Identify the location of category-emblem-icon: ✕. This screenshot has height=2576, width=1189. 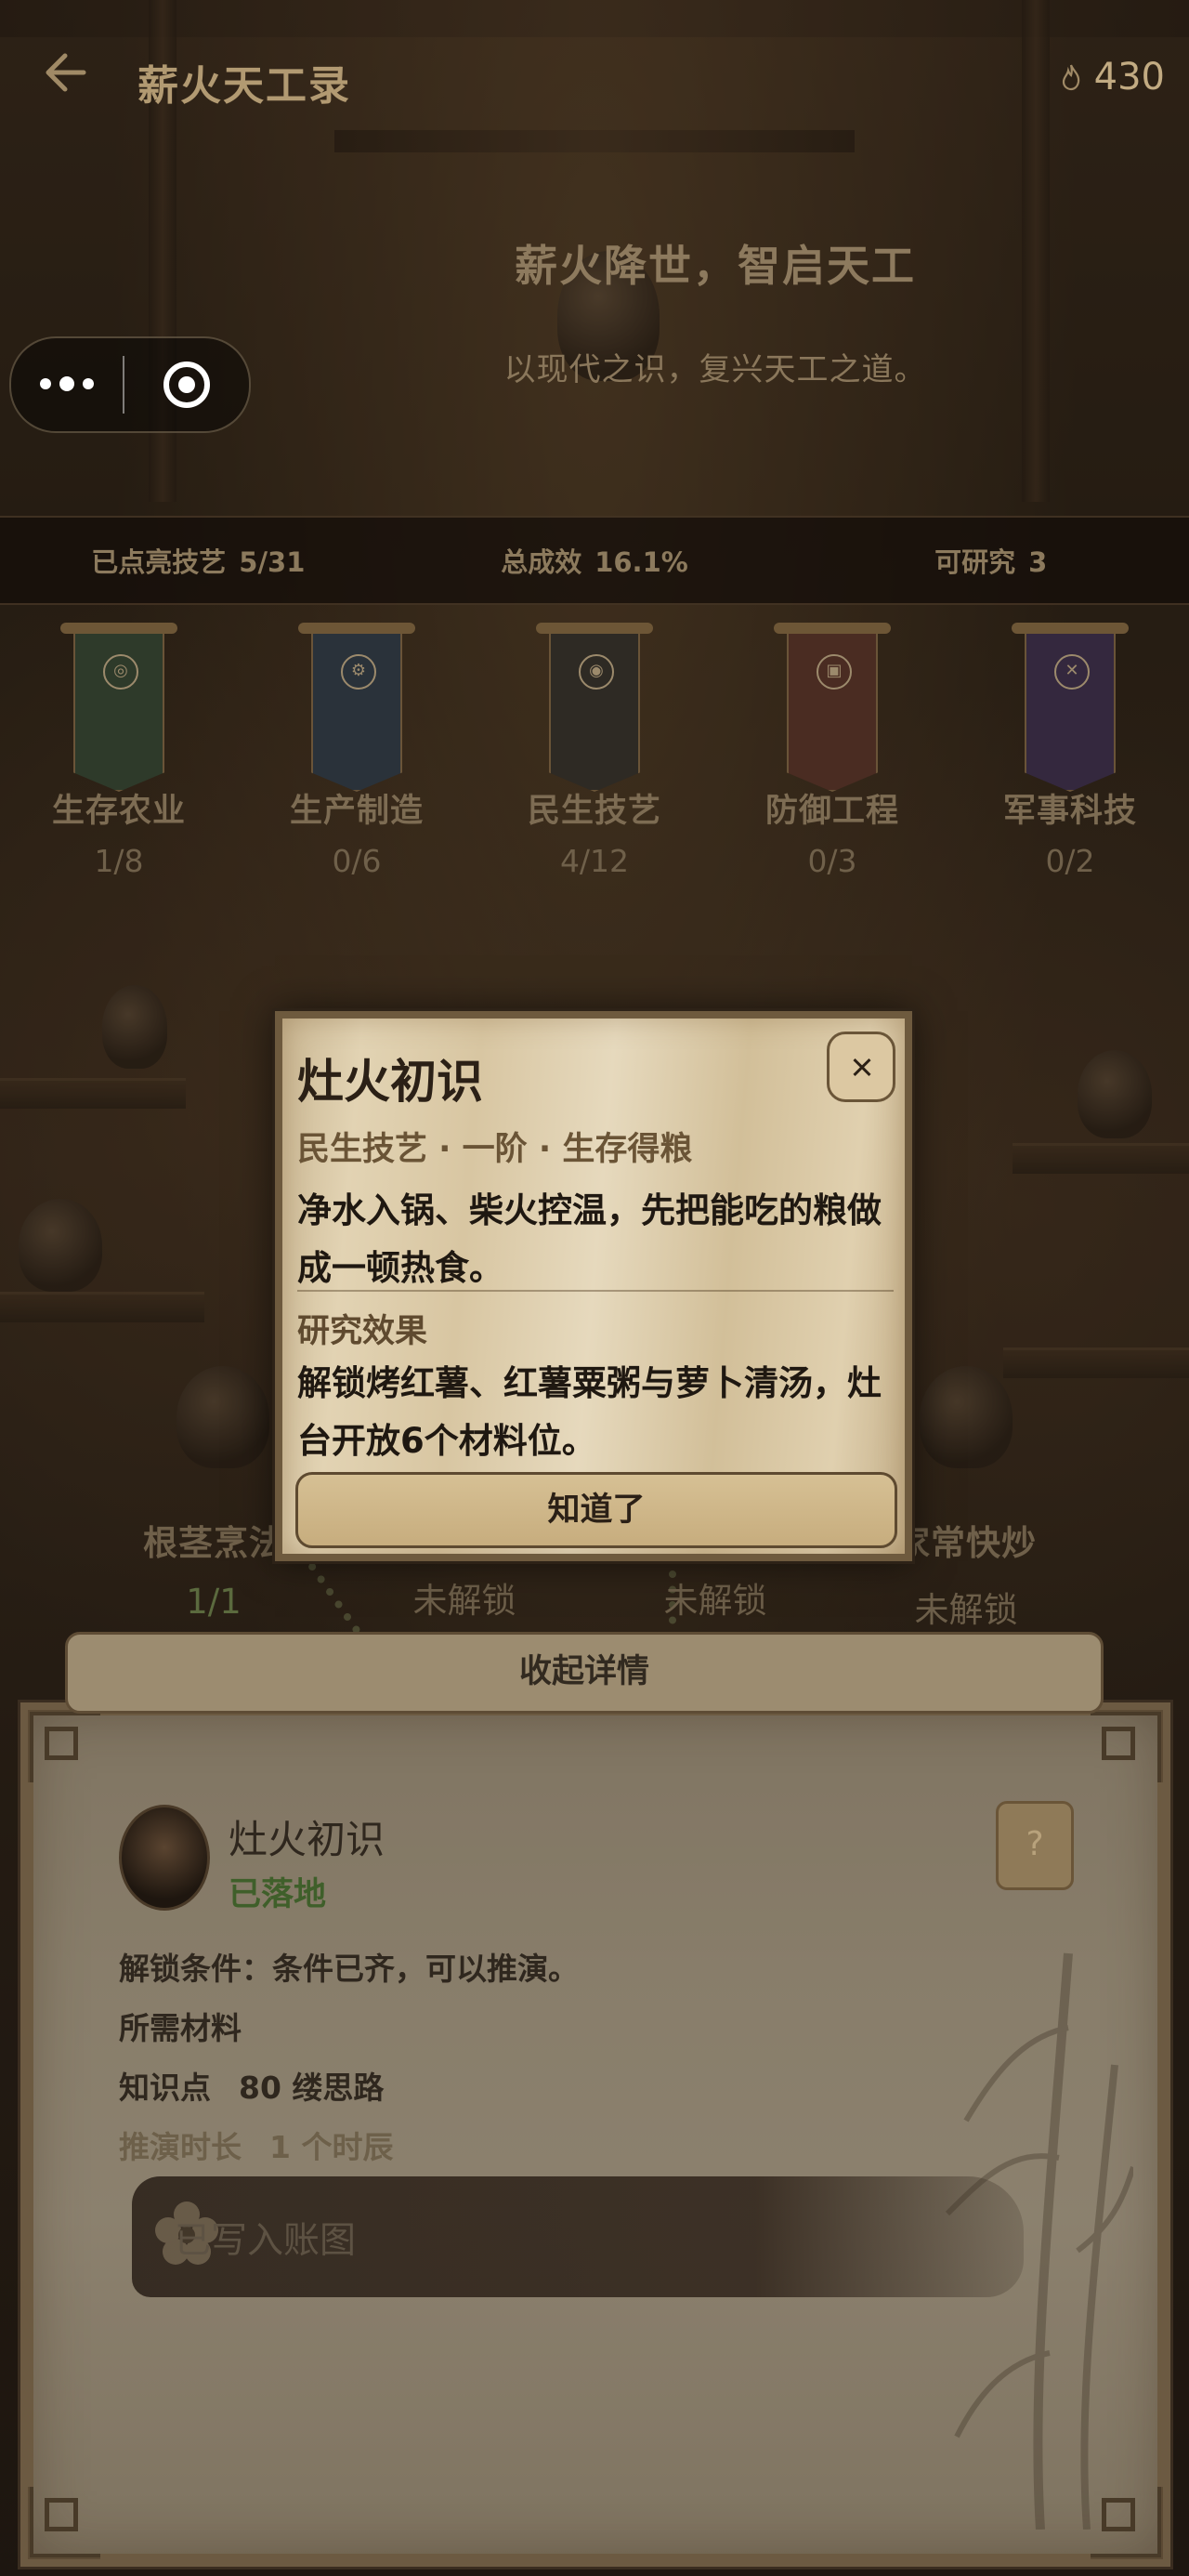
(1072, 672).